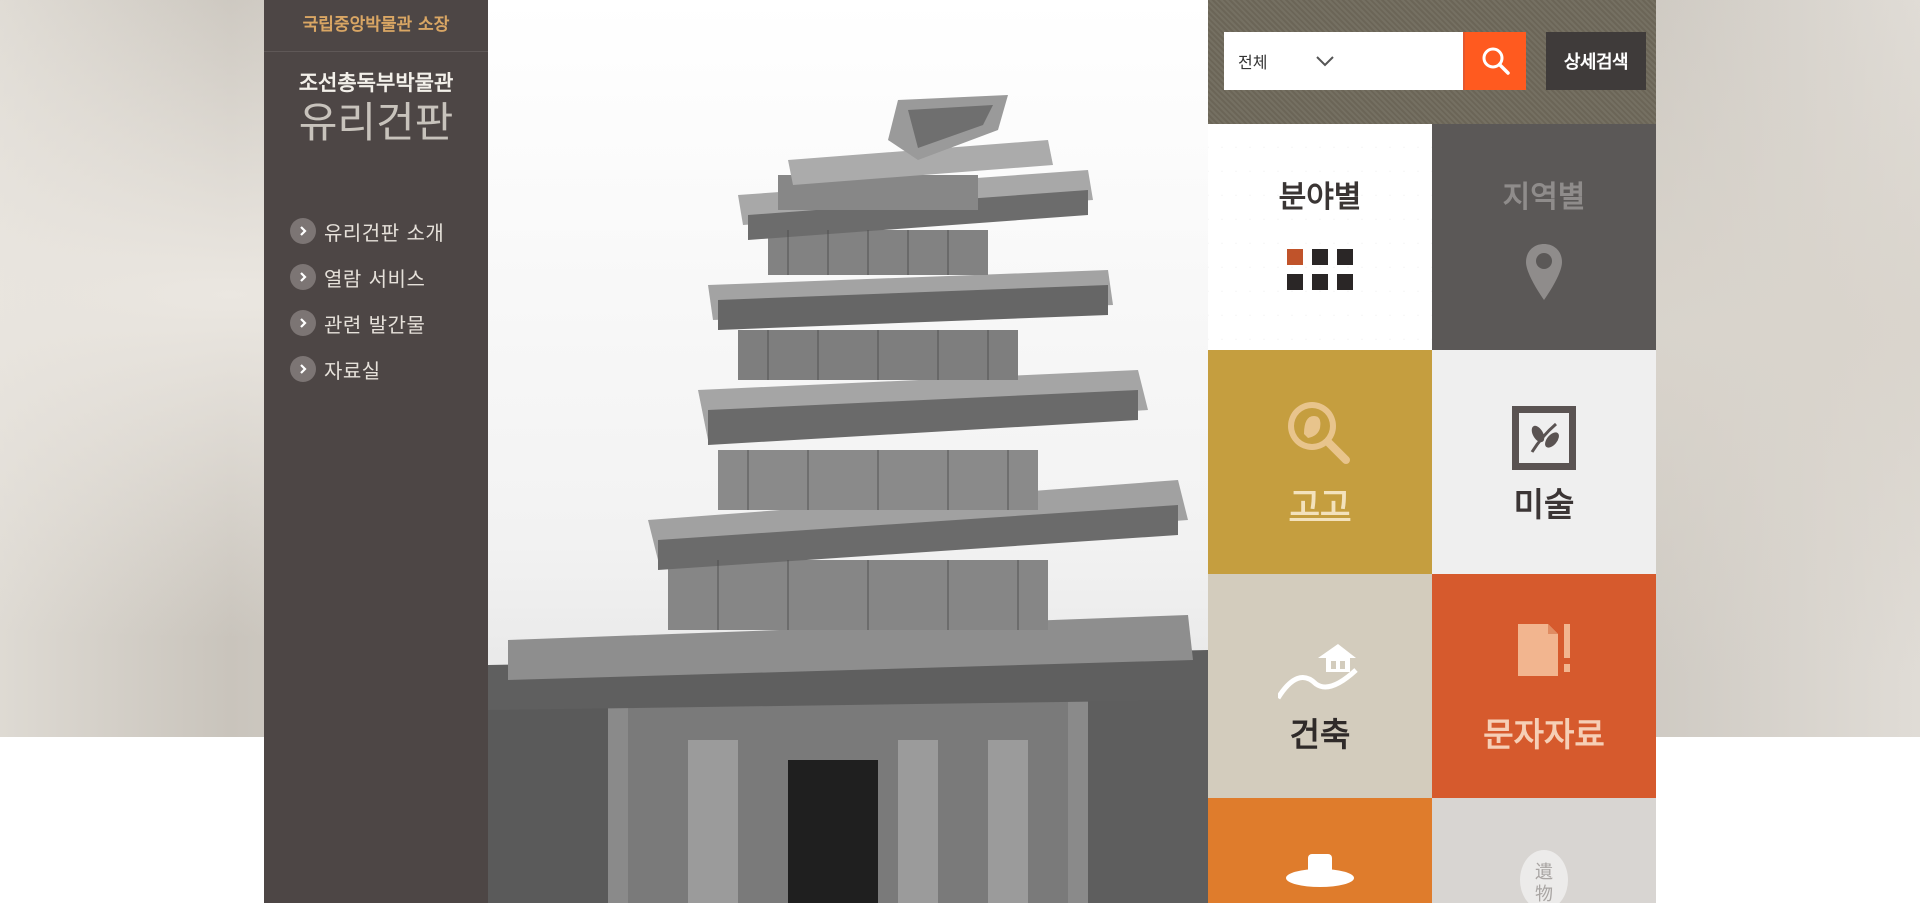 This screenshot has height=903, width=1920. Describe the element at coordinates (1544, 237) in the screenshot. I see `tab-region: 지역별` at that location.